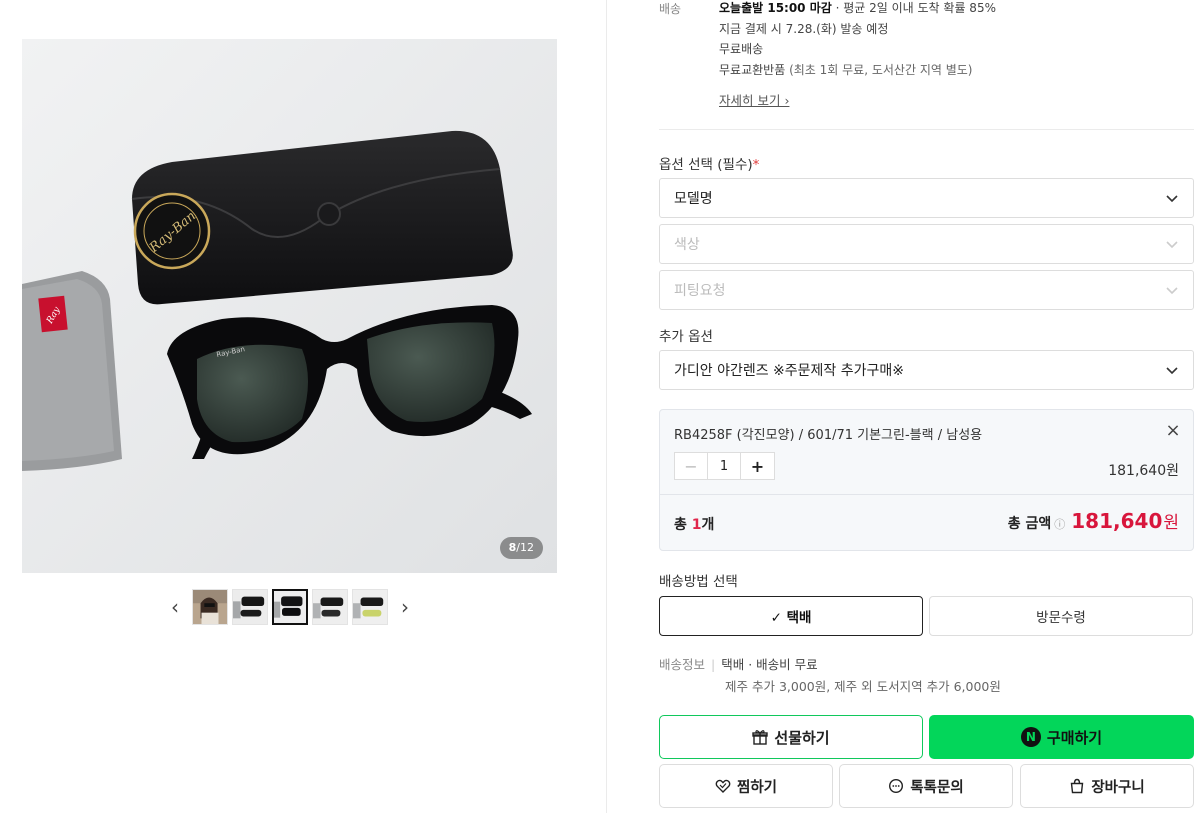 The image size is (1200, 813). What do you see at coordinates (405, 607) in the screenshot?
I see `next-thumbnail-arrow: ›` at bounding box center [405, 607].